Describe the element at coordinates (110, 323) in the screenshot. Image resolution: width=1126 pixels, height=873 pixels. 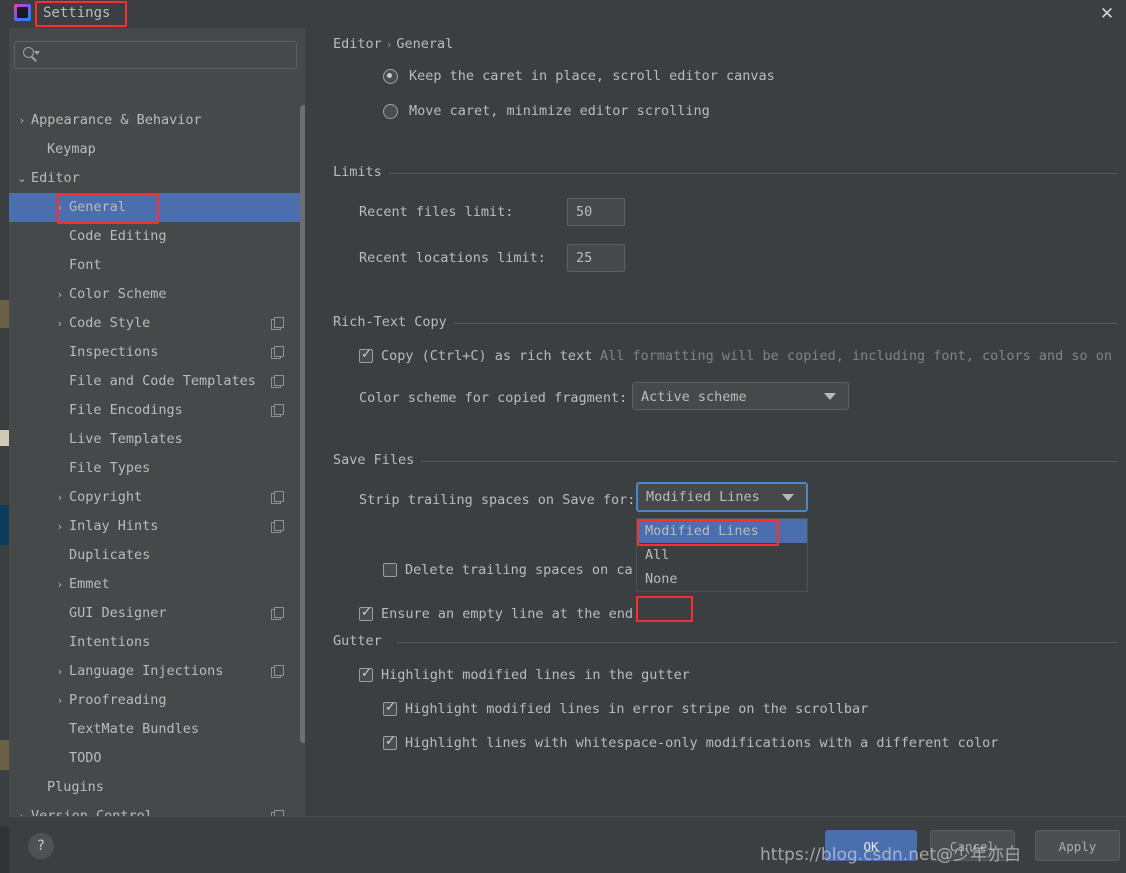
I see `sidebar-item-label: Code Style` at that location.